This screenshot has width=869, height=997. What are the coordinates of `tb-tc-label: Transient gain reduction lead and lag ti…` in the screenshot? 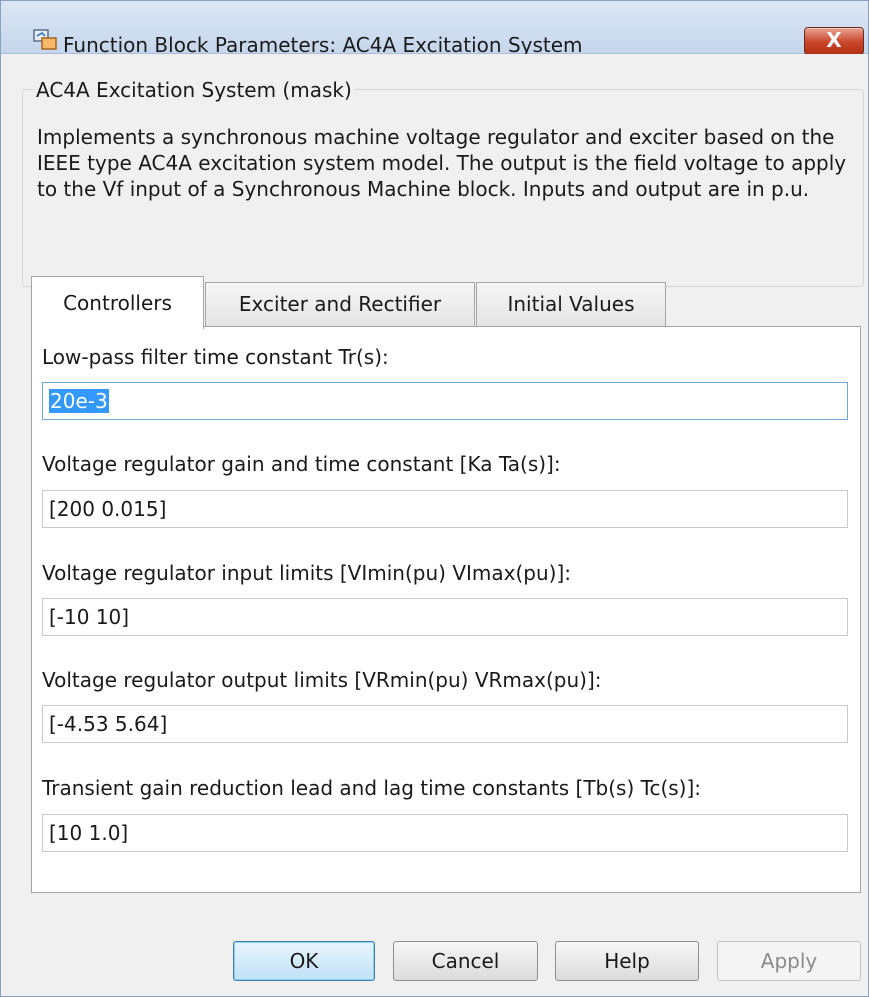 It's located at (372, 788).